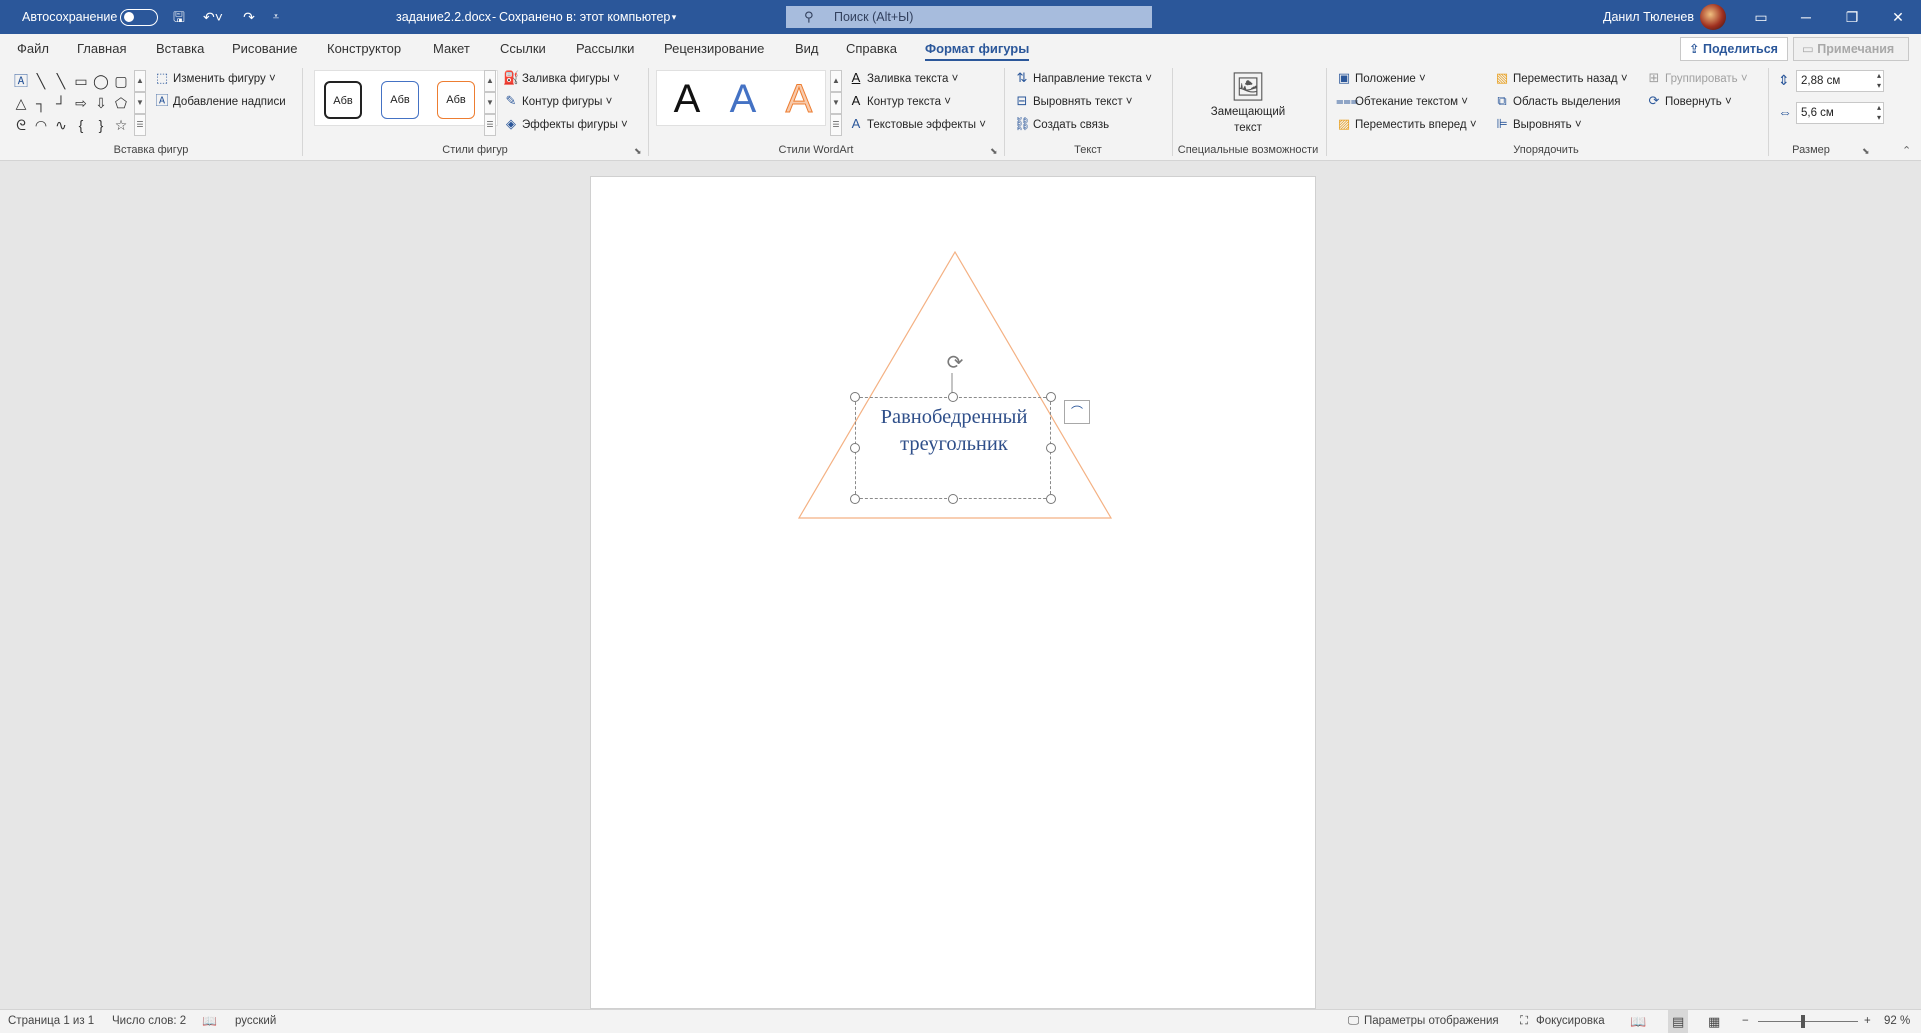 Image resolution: width=1921 pixels, height=1033 pixels. Describe the element at coordinates (954, 417) in the screenshot. I see `textbox-line-1: Равнобедренный` at that location.